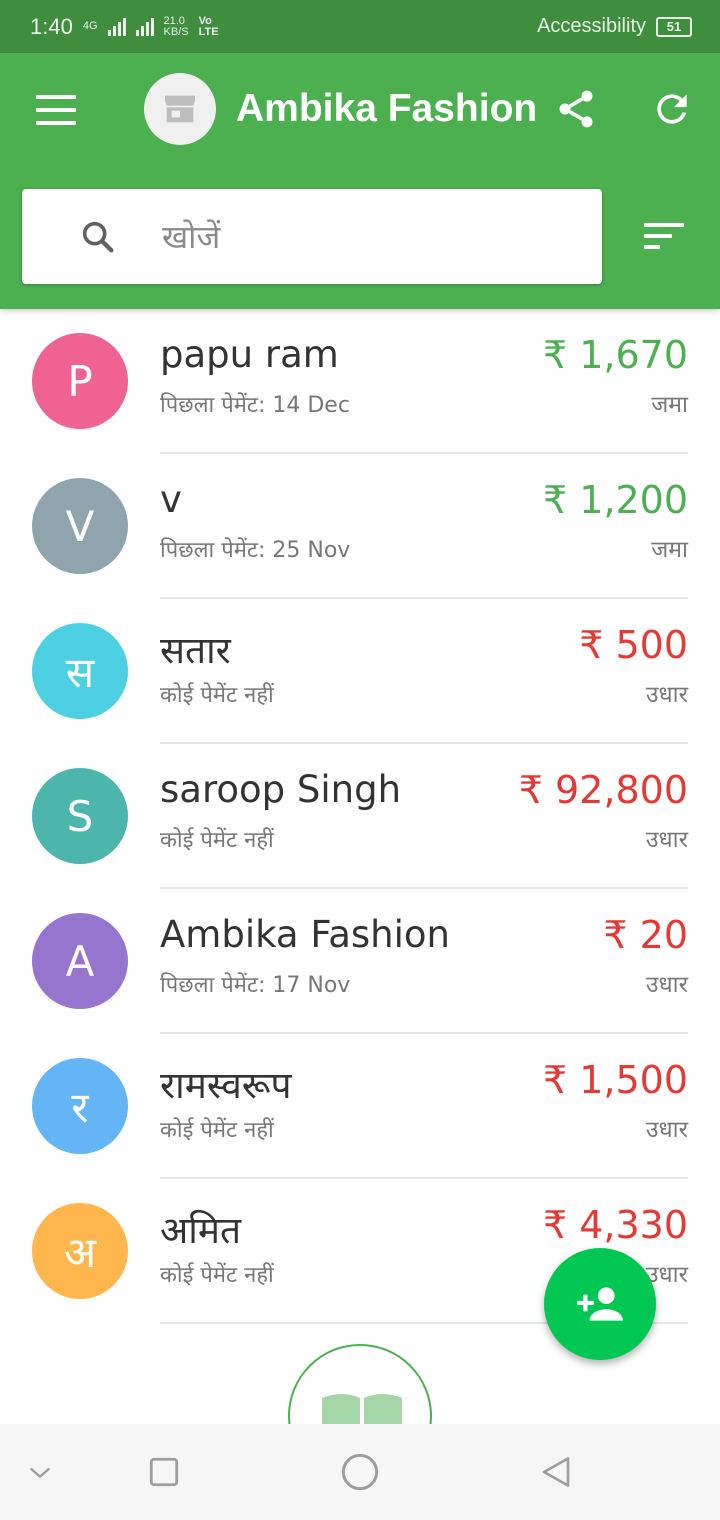 Image resolution: width=720 pixels, height=1520 pixels. Describe the element at coordinates (176, 31) in the screenshot. I see `data-speed-unit: KB/S` at that location.